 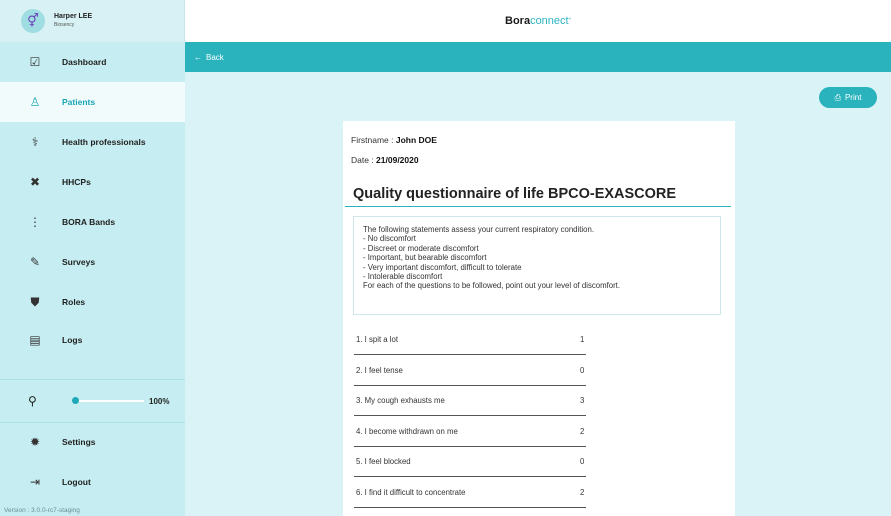 What do you see at coordinates (74, 302) in the screenshot?
I see `sidebar-item-label: Roles` at bounding box center [74, 302].